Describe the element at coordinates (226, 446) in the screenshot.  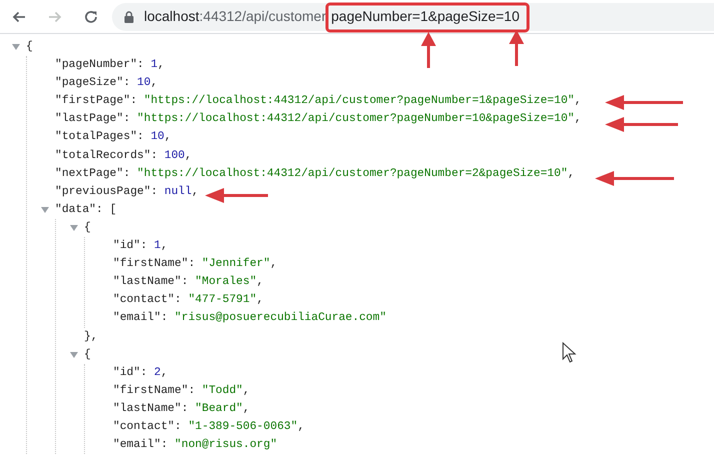
I see `json-value: "non@risus.org"` at that location.